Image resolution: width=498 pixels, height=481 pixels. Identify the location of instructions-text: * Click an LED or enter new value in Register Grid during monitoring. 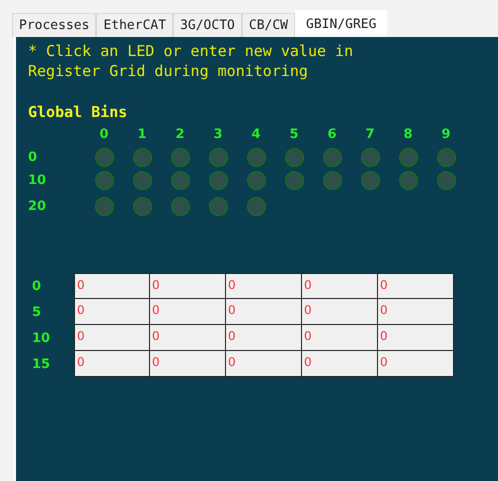
(191, 61).